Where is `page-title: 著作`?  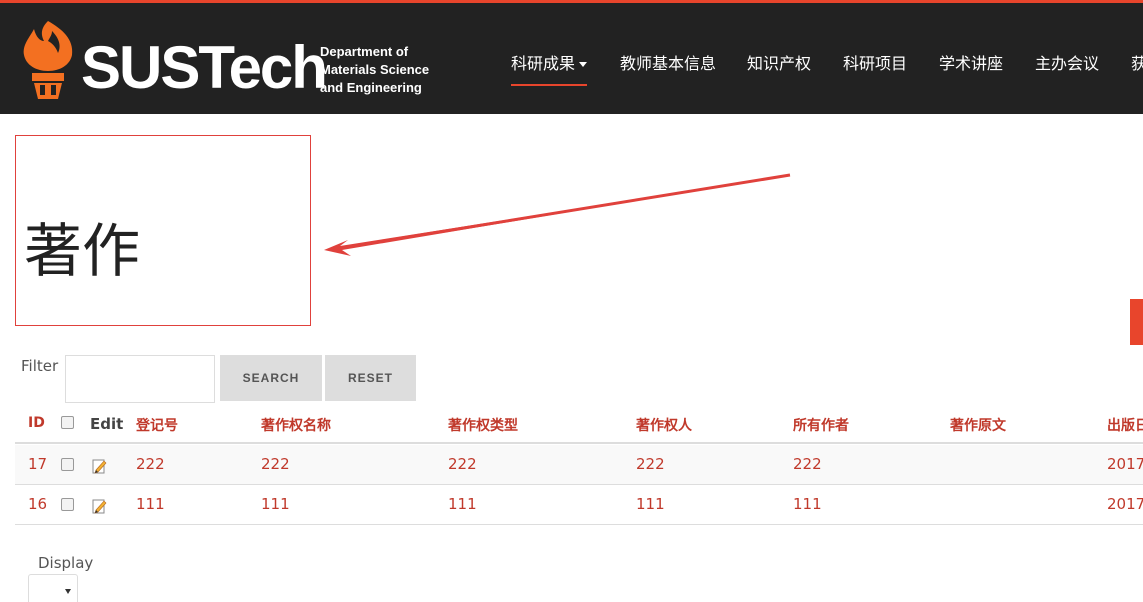
page-title: 著作 is located at coordinates (82, 251).